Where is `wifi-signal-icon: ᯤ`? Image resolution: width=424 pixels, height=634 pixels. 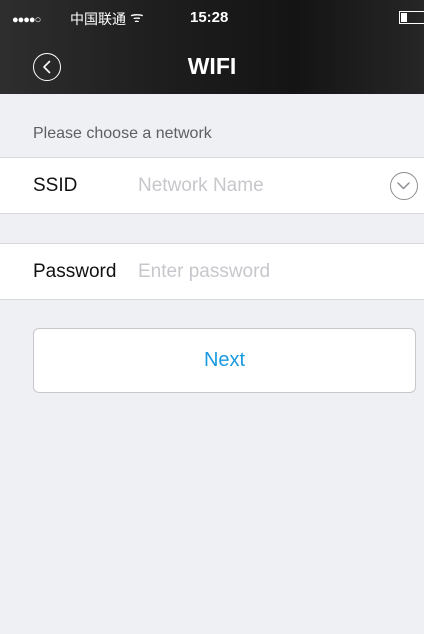
wifi-signal-icon: ᯤ is located at coordinates (137, 17).